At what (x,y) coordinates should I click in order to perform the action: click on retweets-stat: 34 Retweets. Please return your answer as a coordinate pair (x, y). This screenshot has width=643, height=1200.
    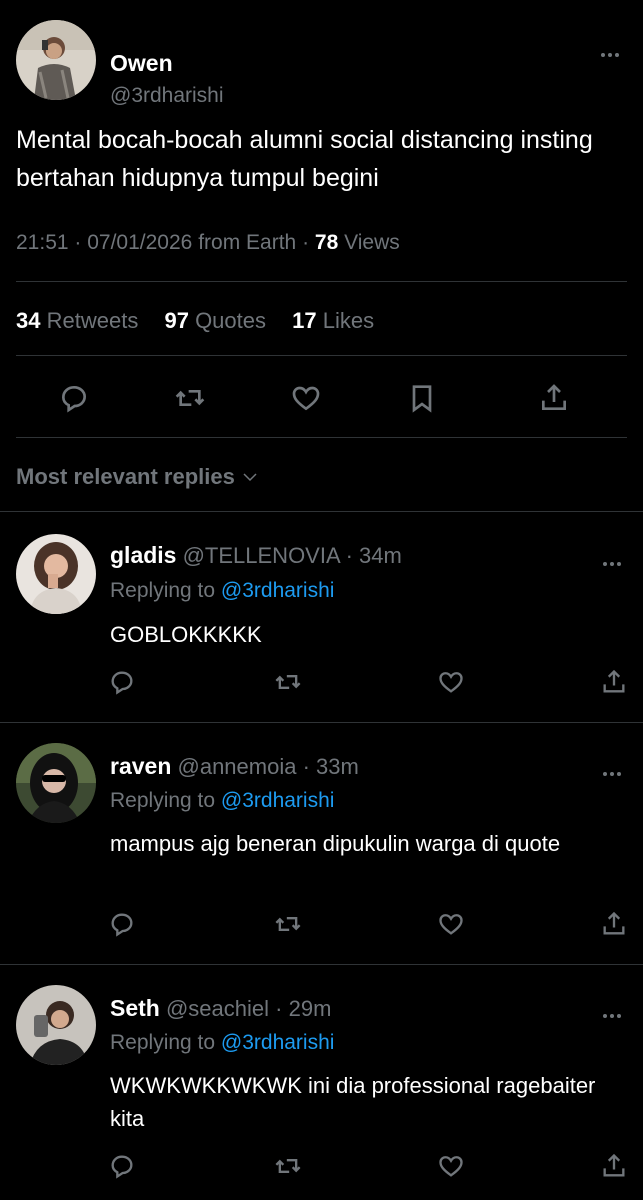
    Looking at the image, I should click on (77, 320).